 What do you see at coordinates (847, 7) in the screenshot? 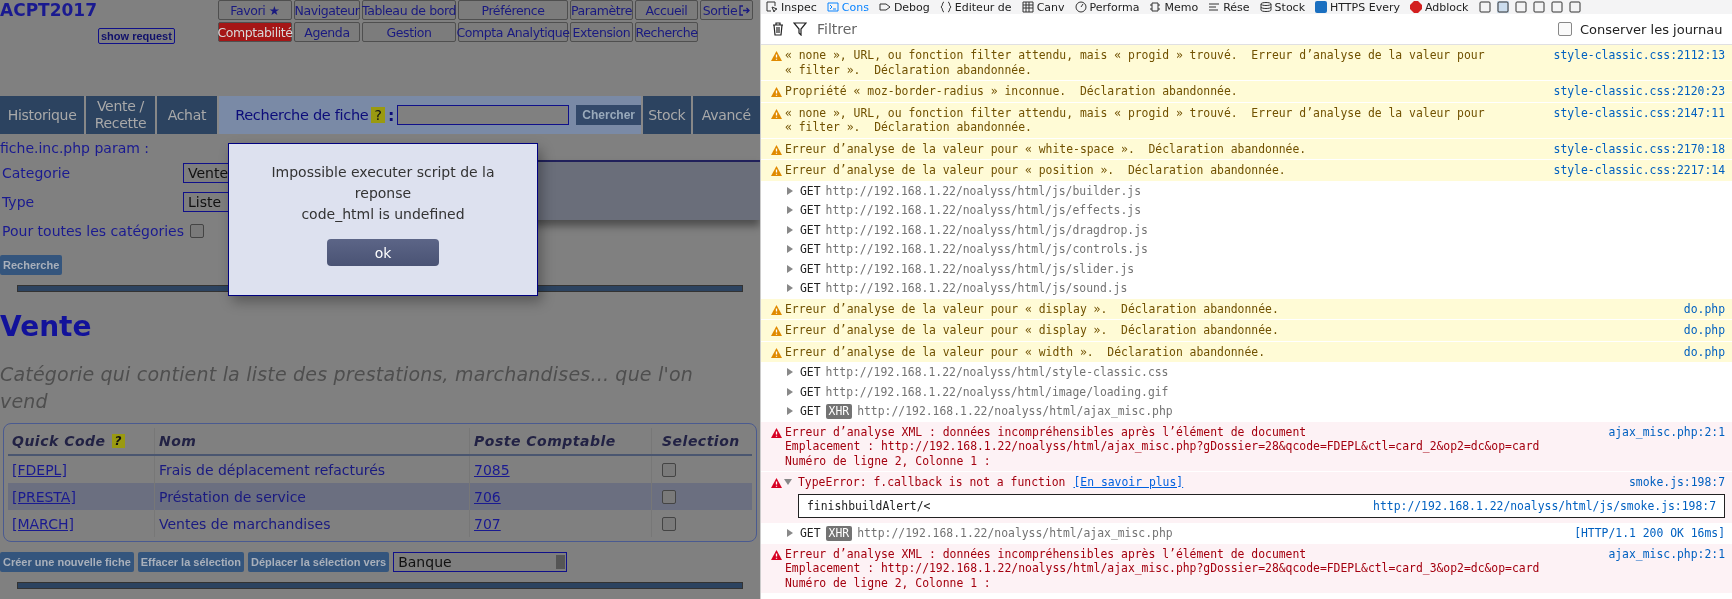
I see `devtools-tab: Cons` at bounding box center [847, 7].